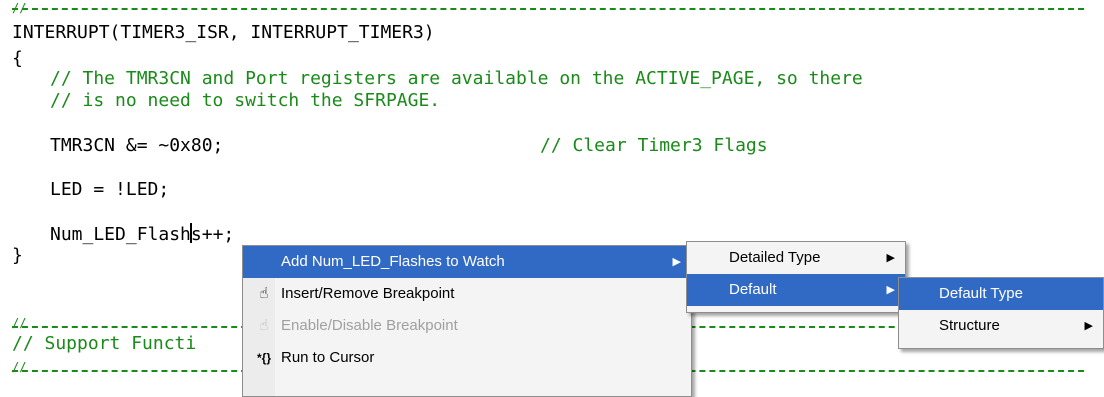 The height and width of the screenshot is (397, 1104). What do you see at coordinates (981, 293) in the screenshot?
I see `menu-item-label: Default Type` at bounding box center [981, 293].